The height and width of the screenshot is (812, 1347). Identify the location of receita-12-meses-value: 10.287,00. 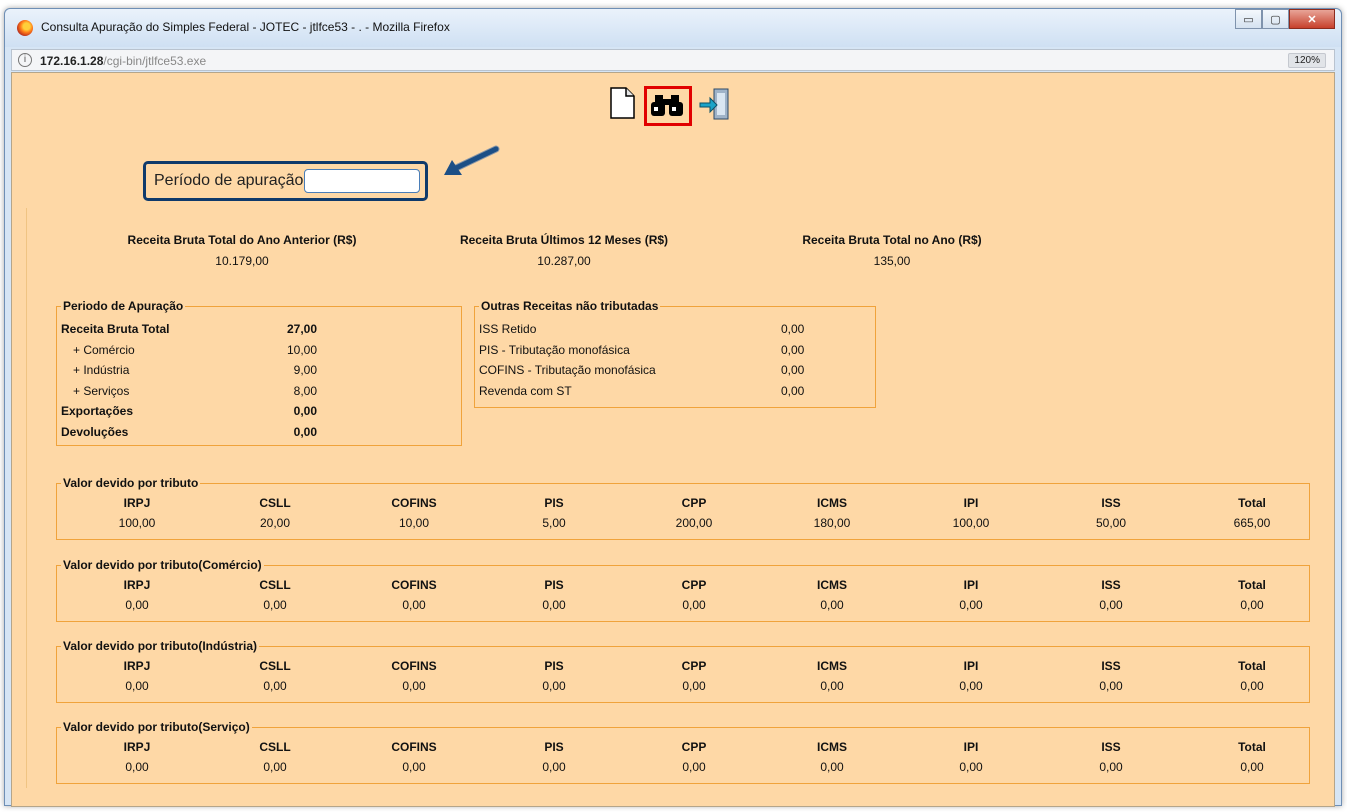
(564, 261).